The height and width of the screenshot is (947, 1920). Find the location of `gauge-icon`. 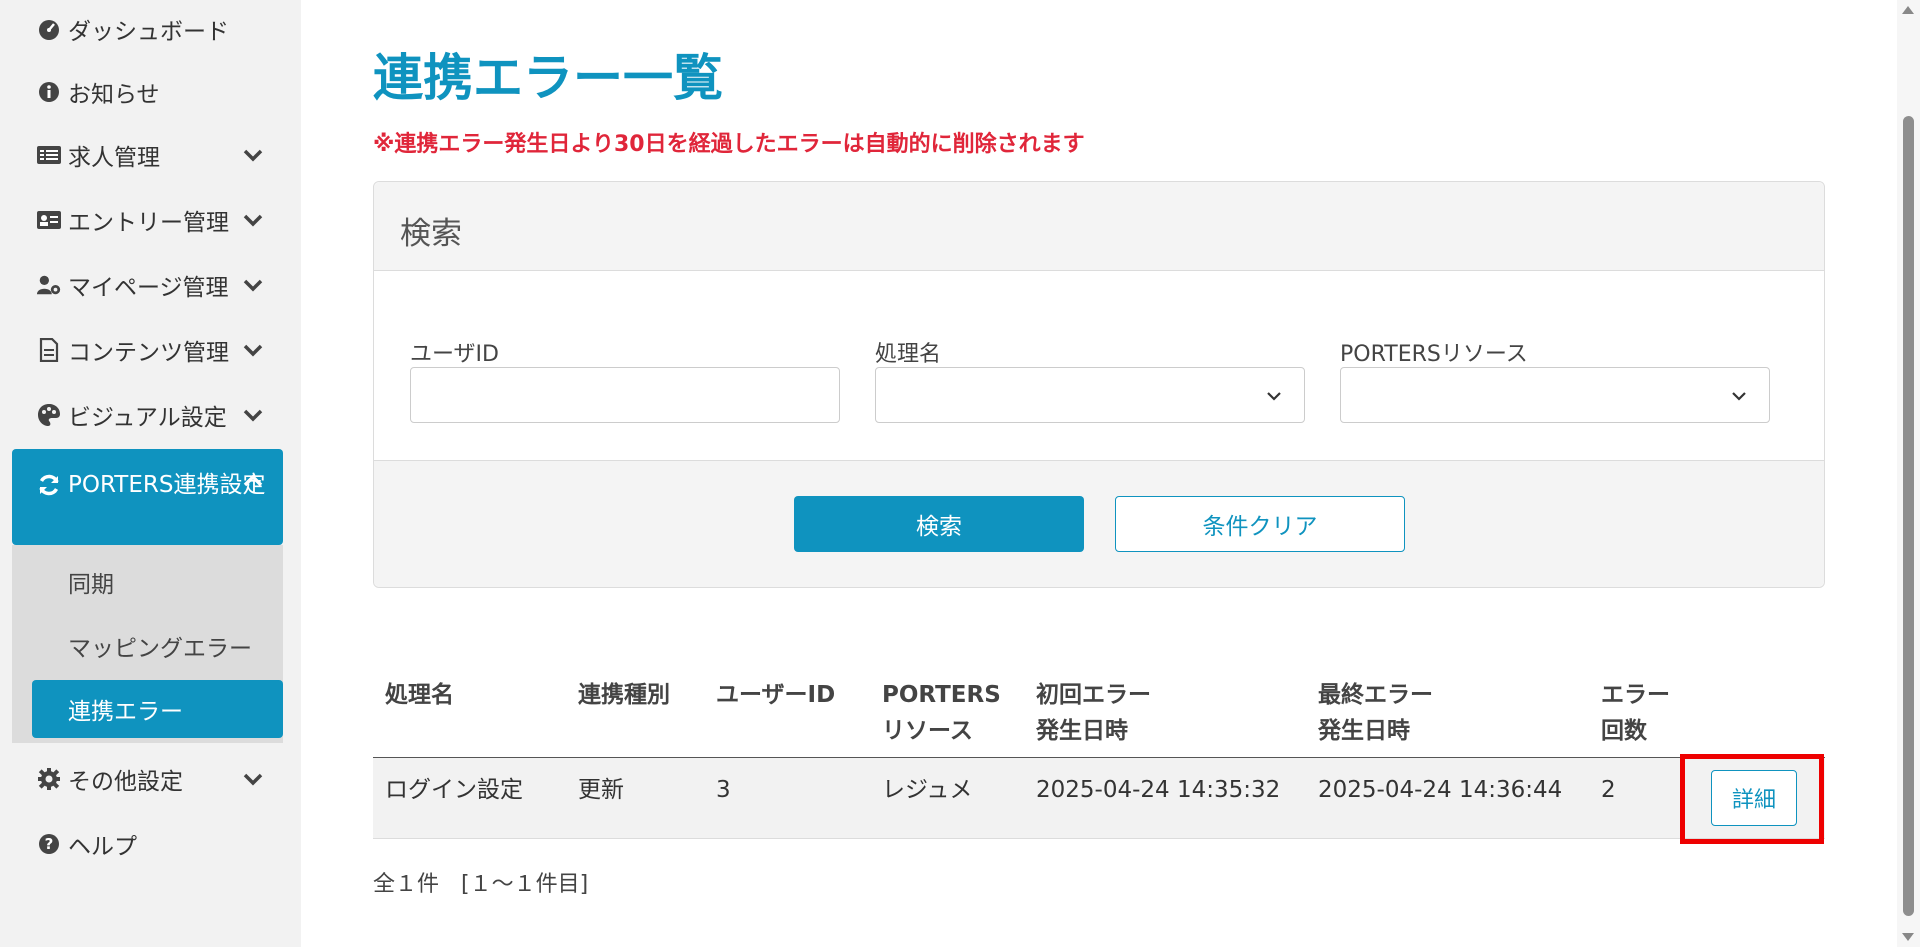

gauge-icon is located at coordinates (49, 29).